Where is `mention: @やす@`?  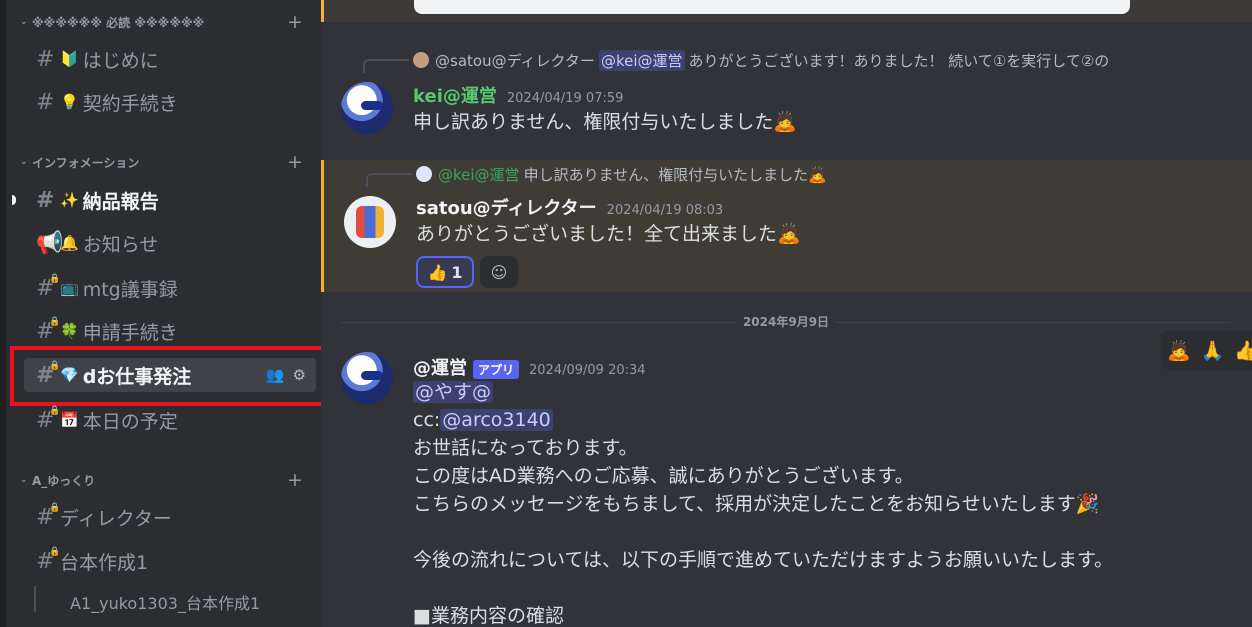
mention: @やす@ is located at coordinates (453, 392).